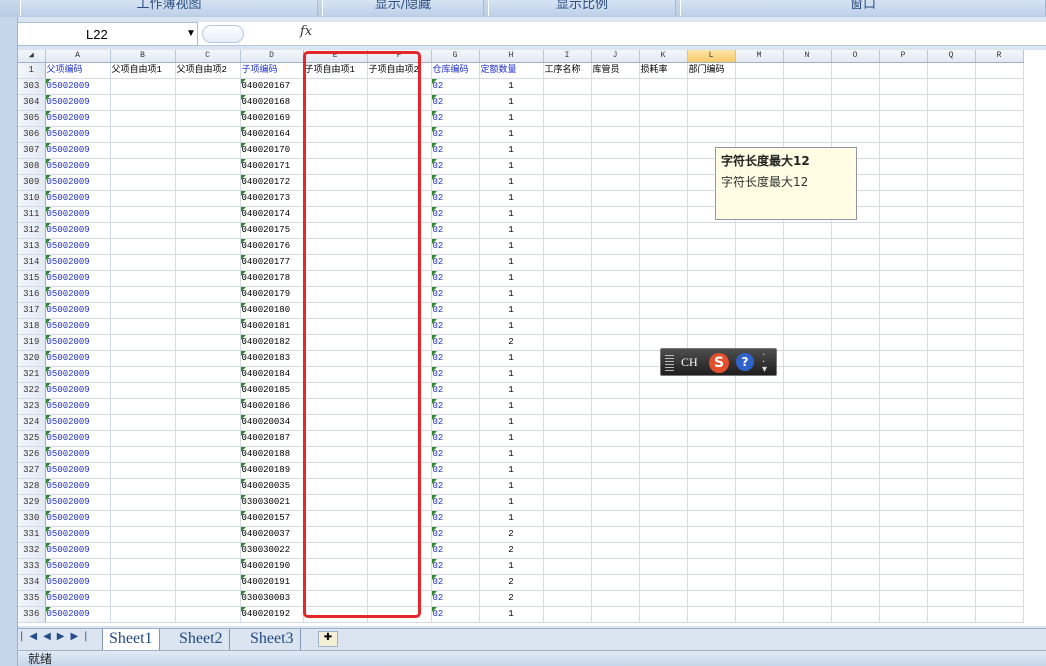 The image size is (1046, 666). What do you see at coordinates (272, 56) in the screenshot?
I see `column-header-d: D` at bounding box center [272, 56].